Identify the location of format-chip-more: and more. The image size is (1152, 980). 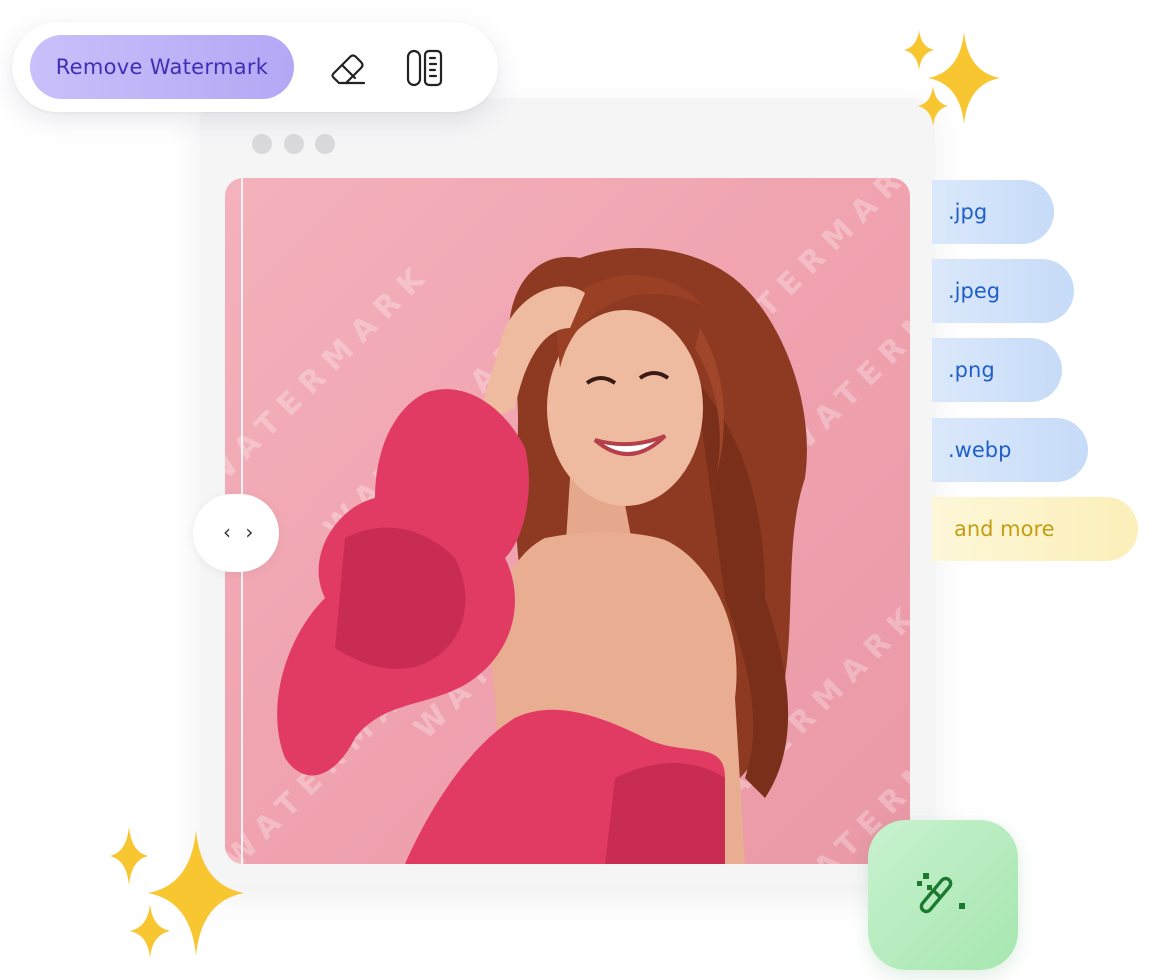
(1035, 529).